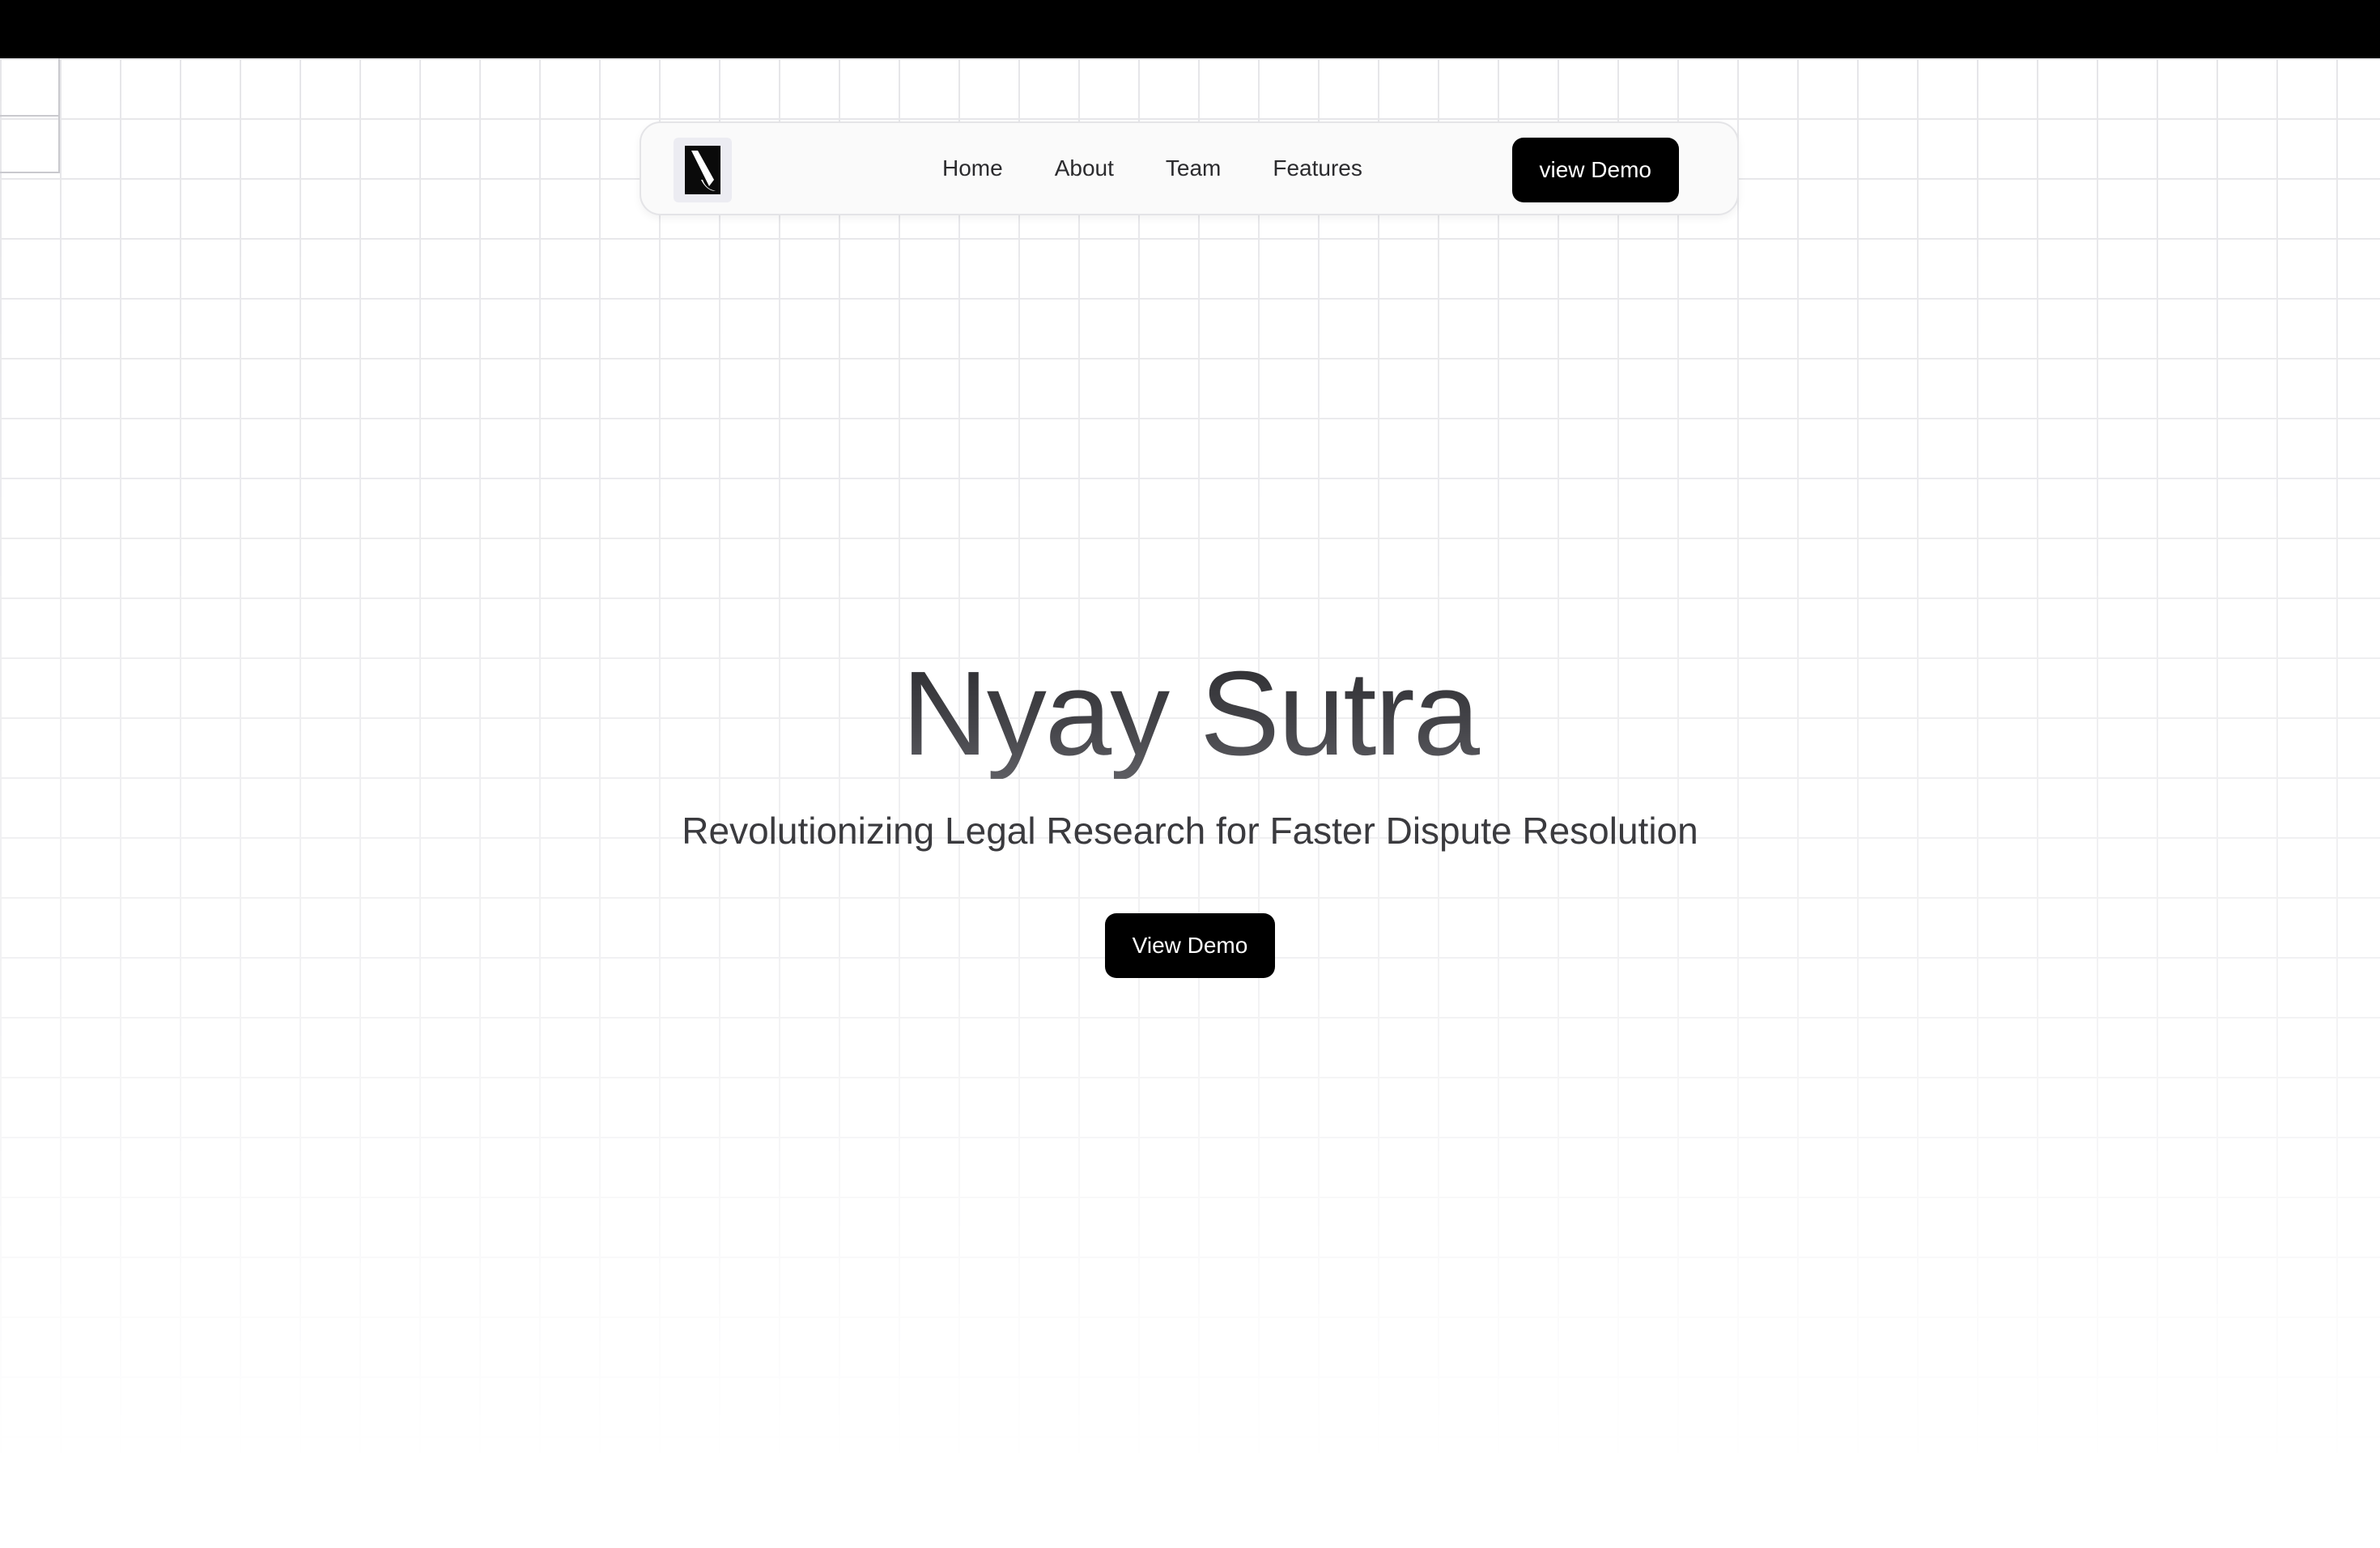 This screenshot has height=1548, width=2380. I want to click on nav-view-demo-button: view Demo, so click(1595, 170).